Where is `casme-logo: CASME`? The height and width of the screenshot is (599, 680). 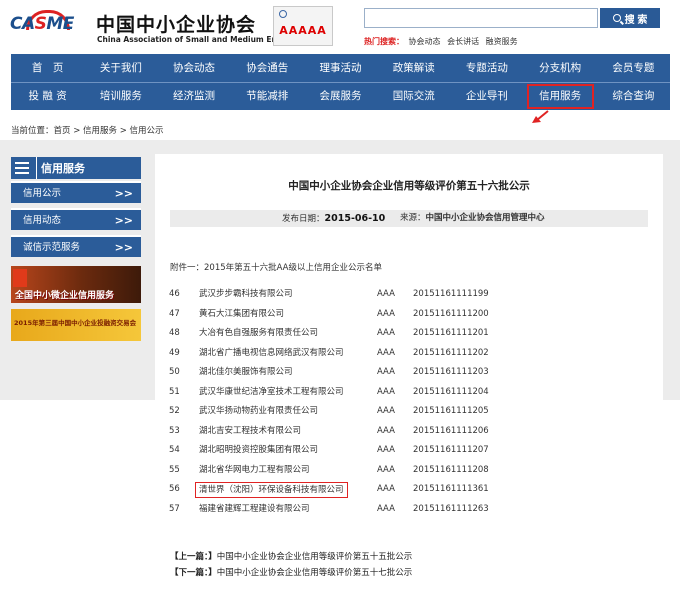
casme-logo: CASME is located at coordinates (49, 26).